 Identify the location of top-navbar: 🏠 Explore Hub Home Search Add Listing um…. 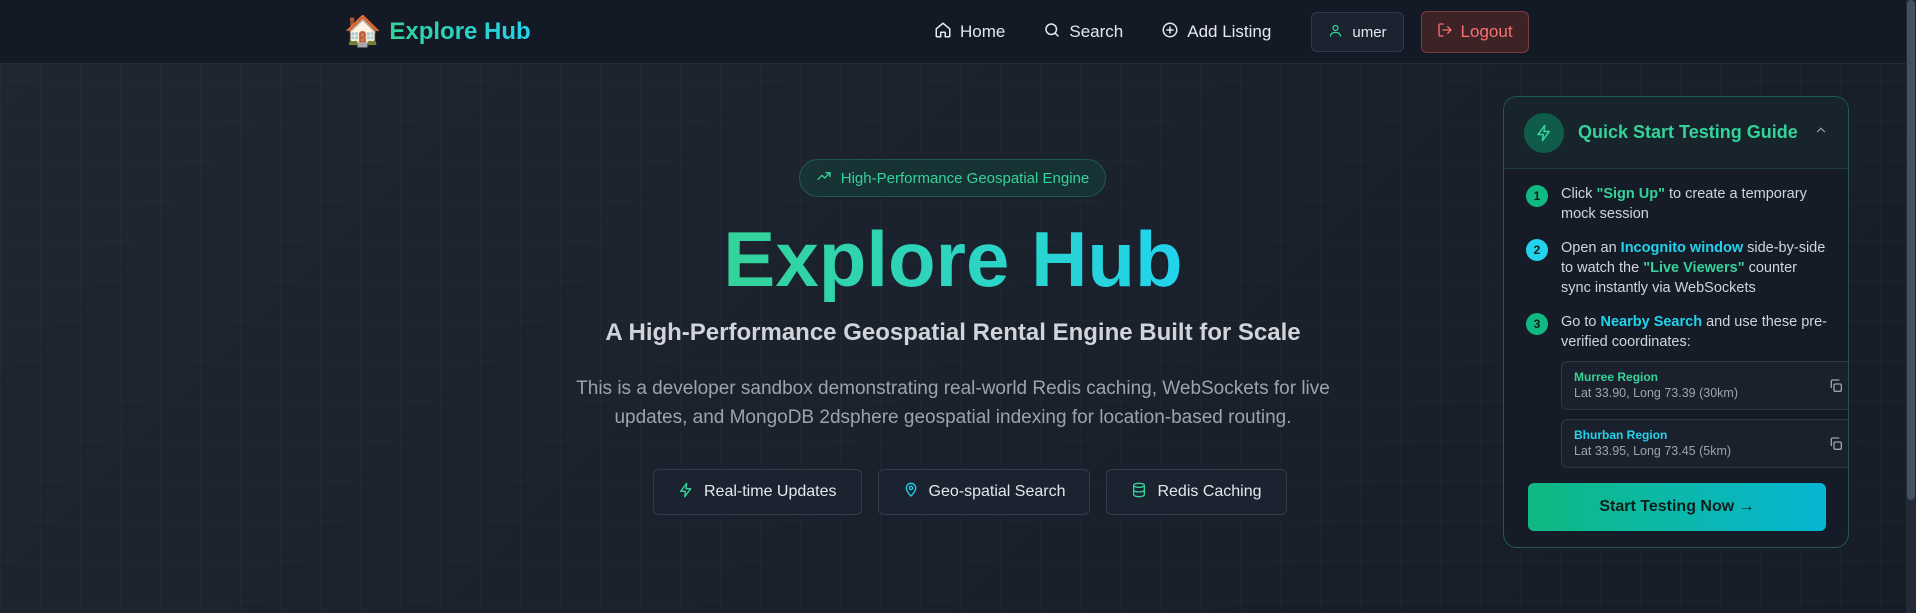
(958, 32).